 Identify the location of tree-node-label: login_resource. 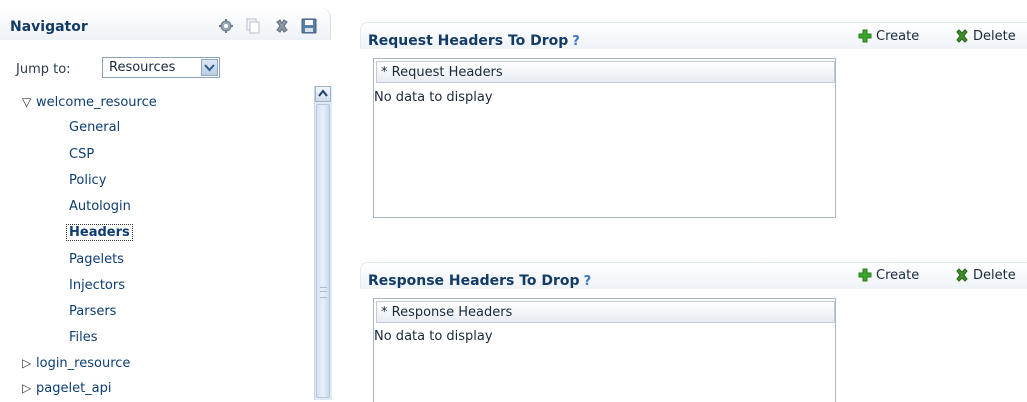
(83, 363).